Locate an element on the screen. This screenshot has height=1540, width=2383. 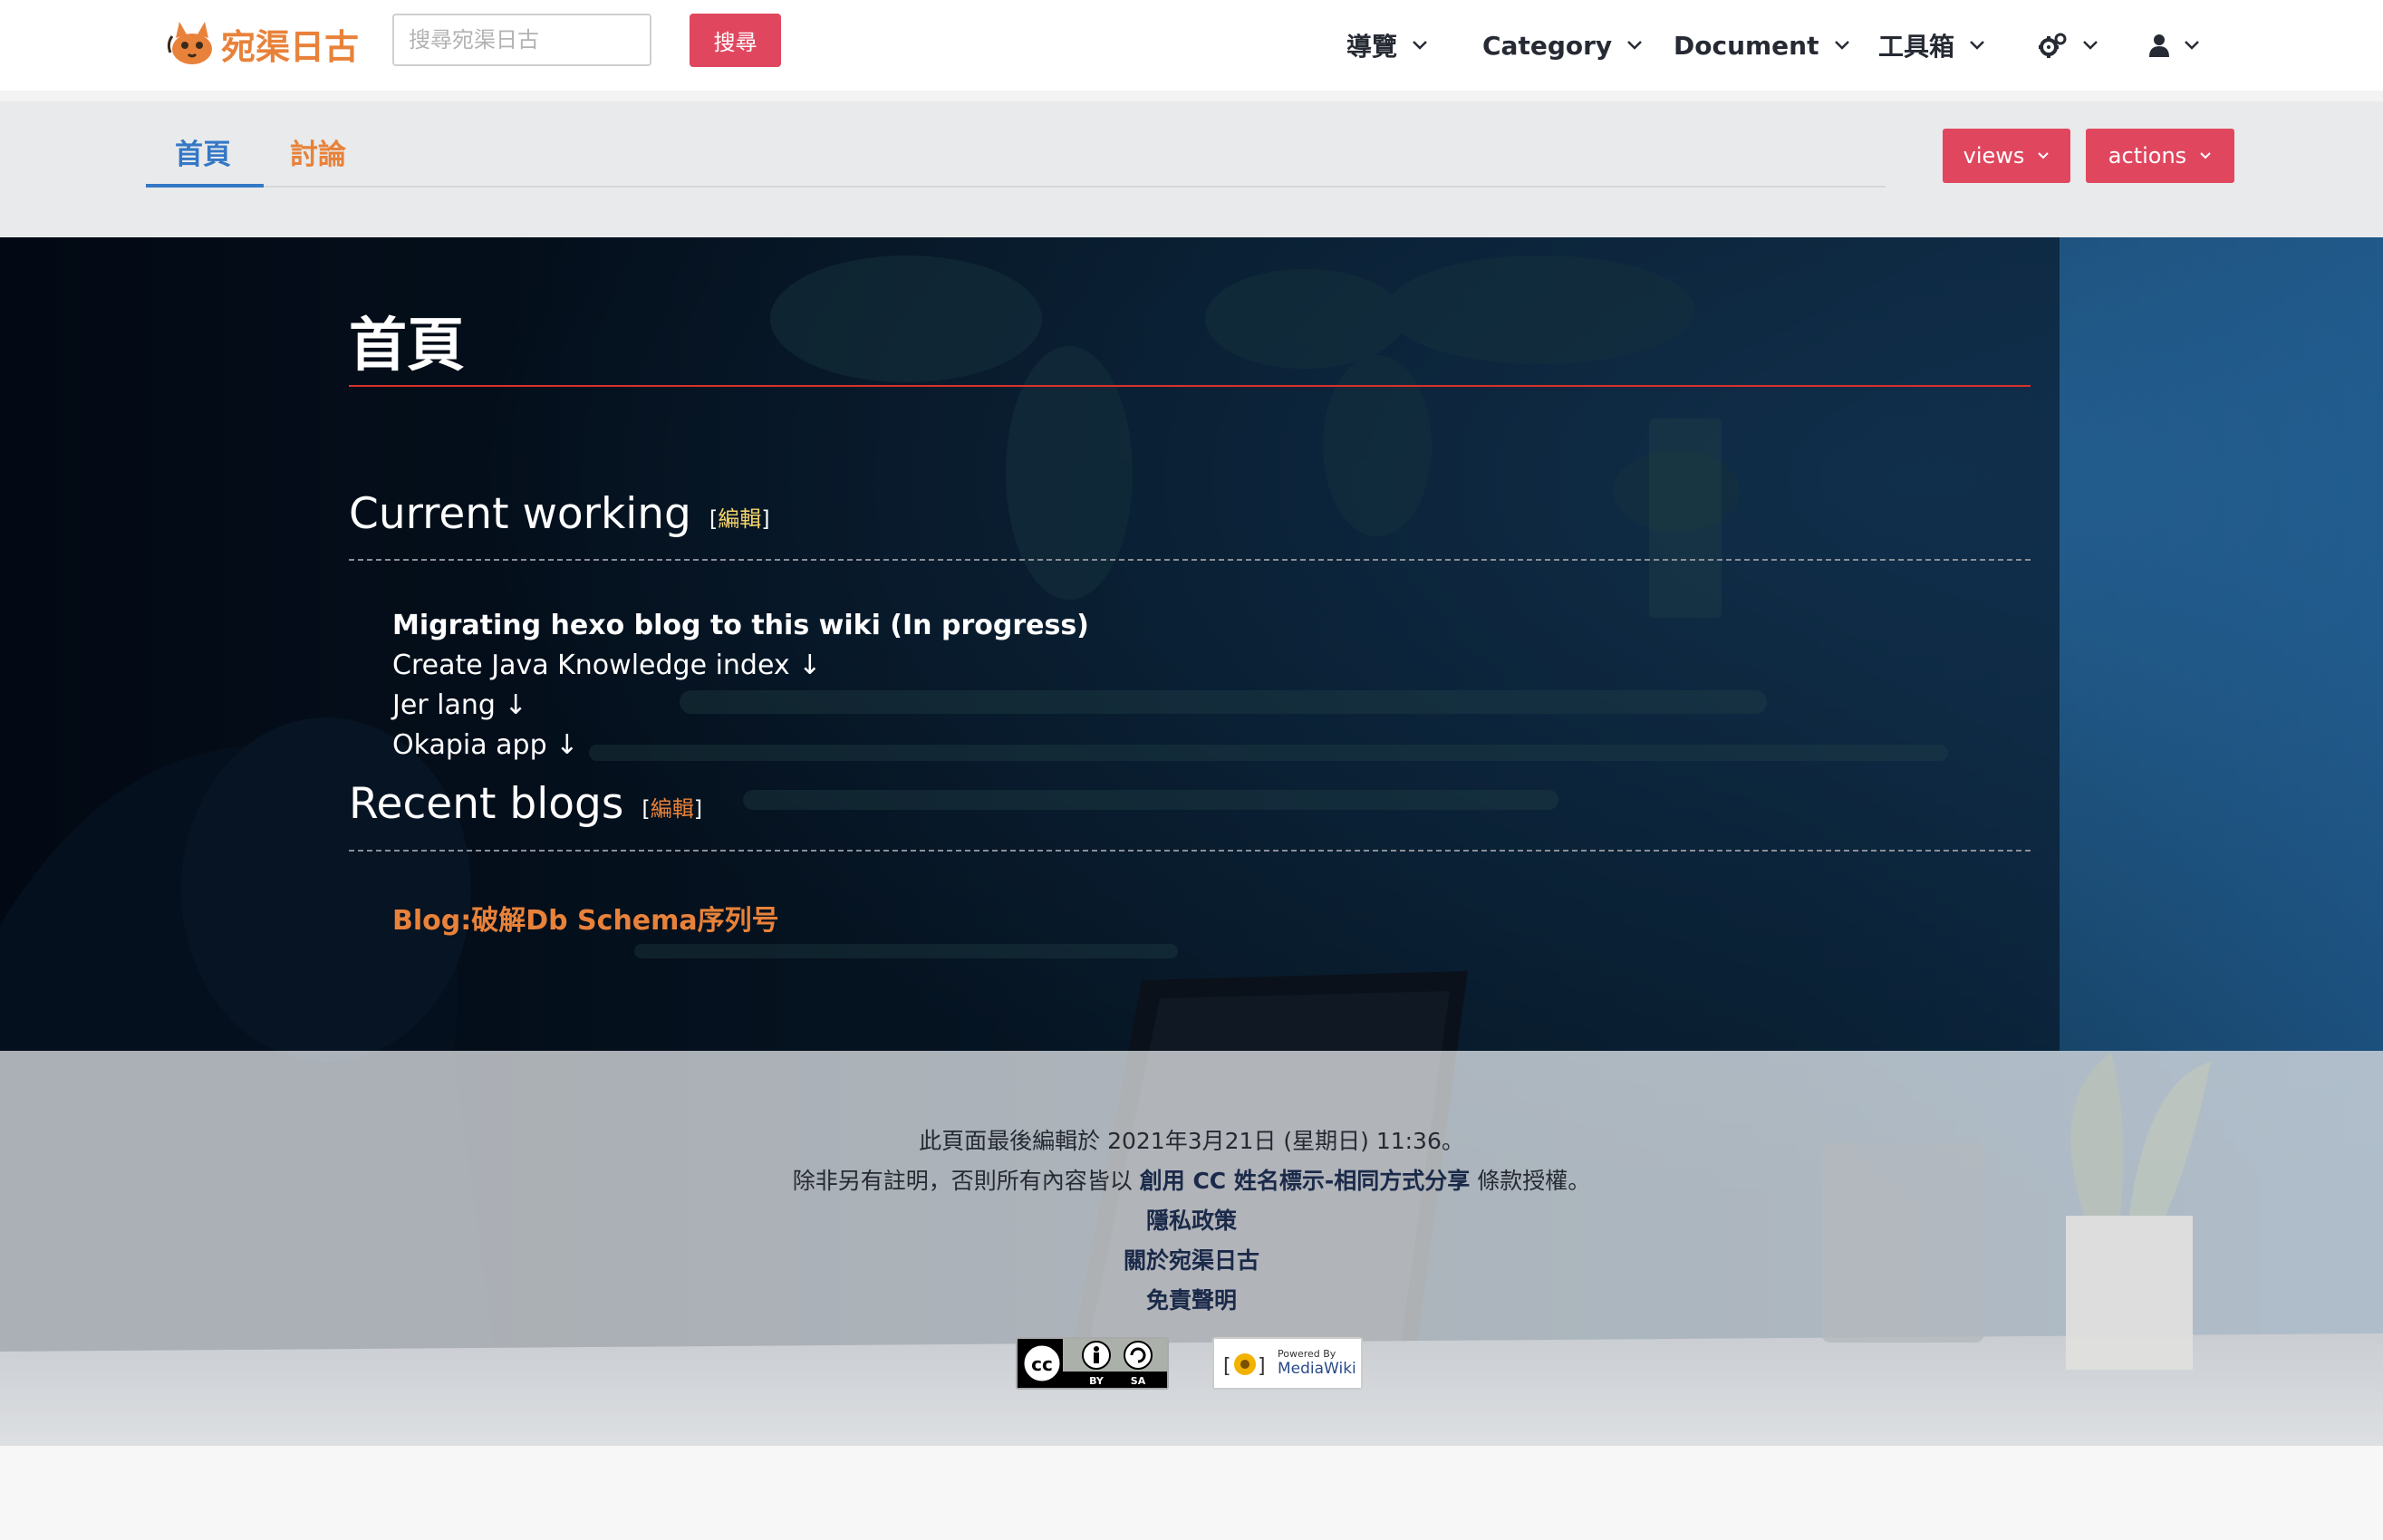
actions-menu-button: actions is located at coordinates (2160, 156).